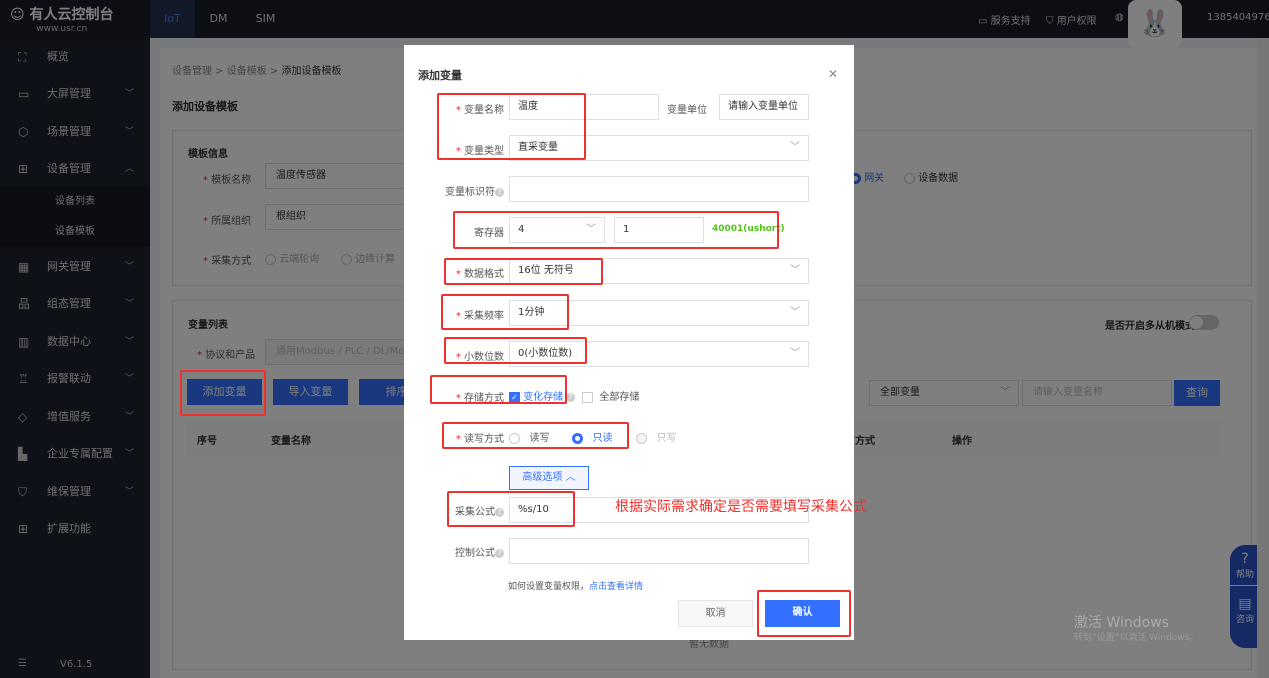 The height and width of the screenshot is (678, 1269). I want to click on annotation-text: 根据实际需求确定是否需要填写采集公式, so click(741, 507).